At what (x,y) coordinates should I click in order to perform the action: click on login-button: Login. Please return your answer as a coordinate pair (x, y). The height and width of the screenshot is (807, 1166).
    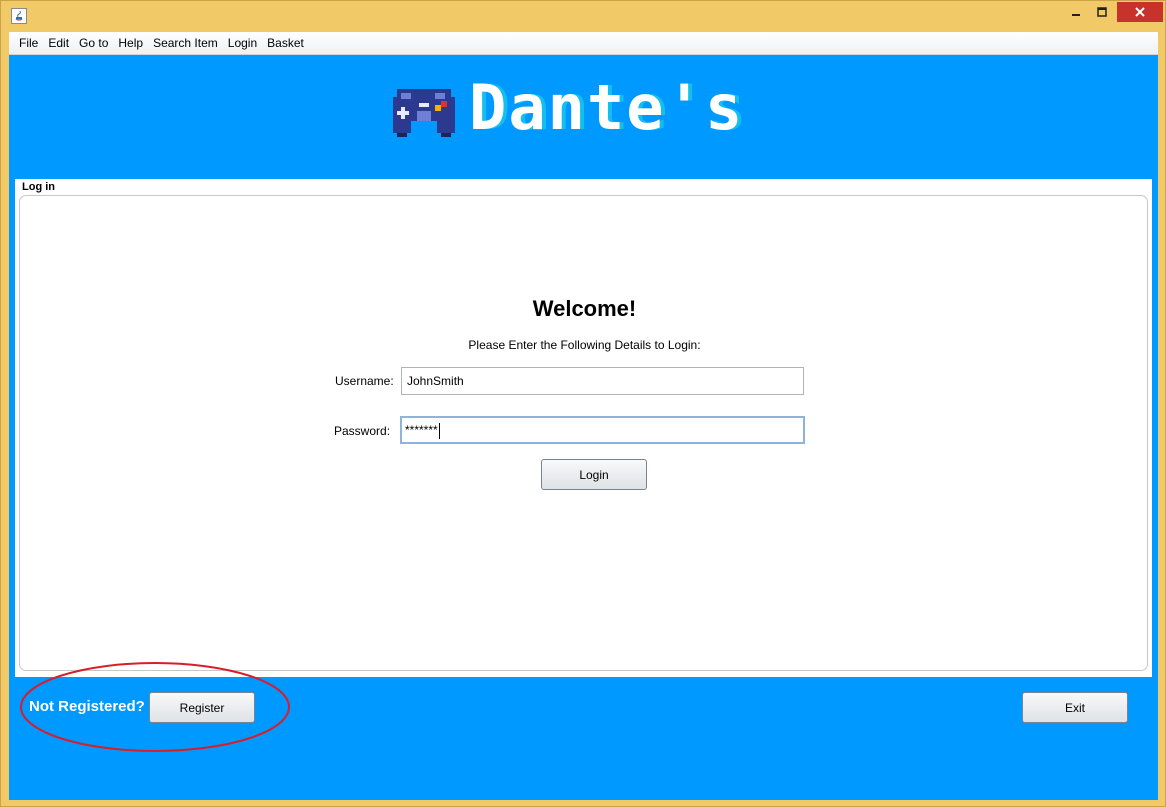
    Looking at the image, I should click on (594, 474).